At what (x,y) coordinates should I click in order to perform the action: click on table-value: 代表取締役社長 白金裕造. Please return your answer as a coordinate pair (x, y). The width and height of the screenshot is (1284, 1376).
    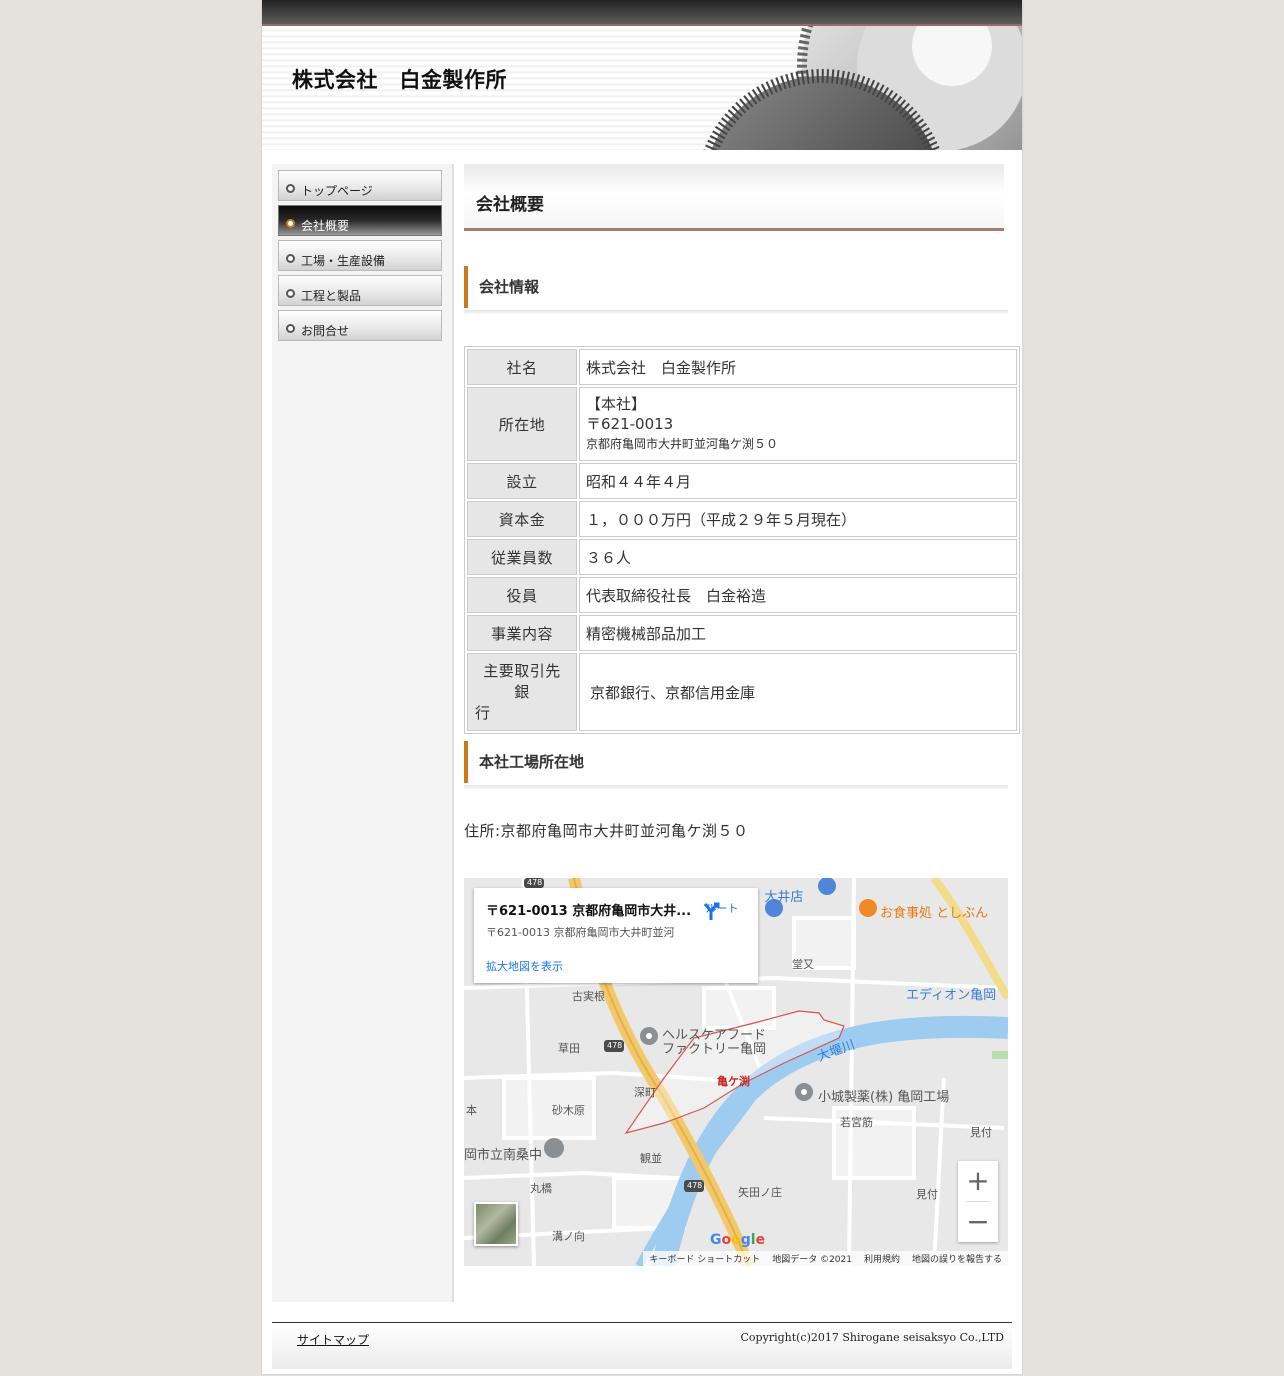
    Looking at the image, I should click on (798, 595).